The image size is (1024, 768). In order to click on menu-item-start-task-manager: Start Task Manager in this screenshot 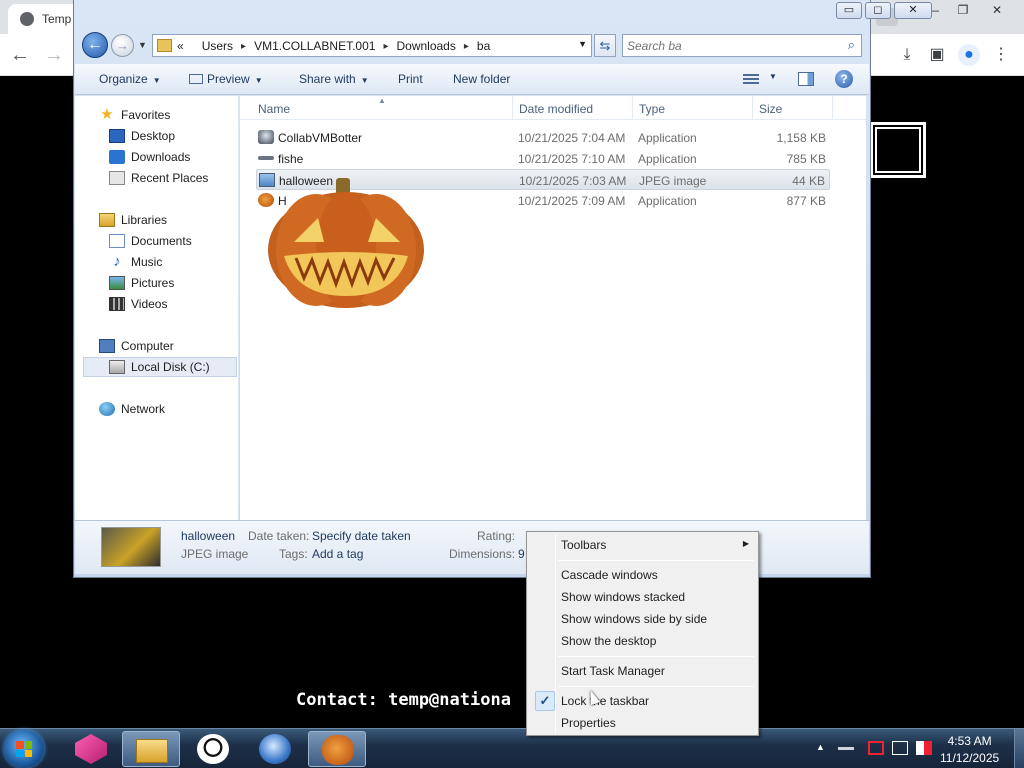, I will do `click(642, 671)`.